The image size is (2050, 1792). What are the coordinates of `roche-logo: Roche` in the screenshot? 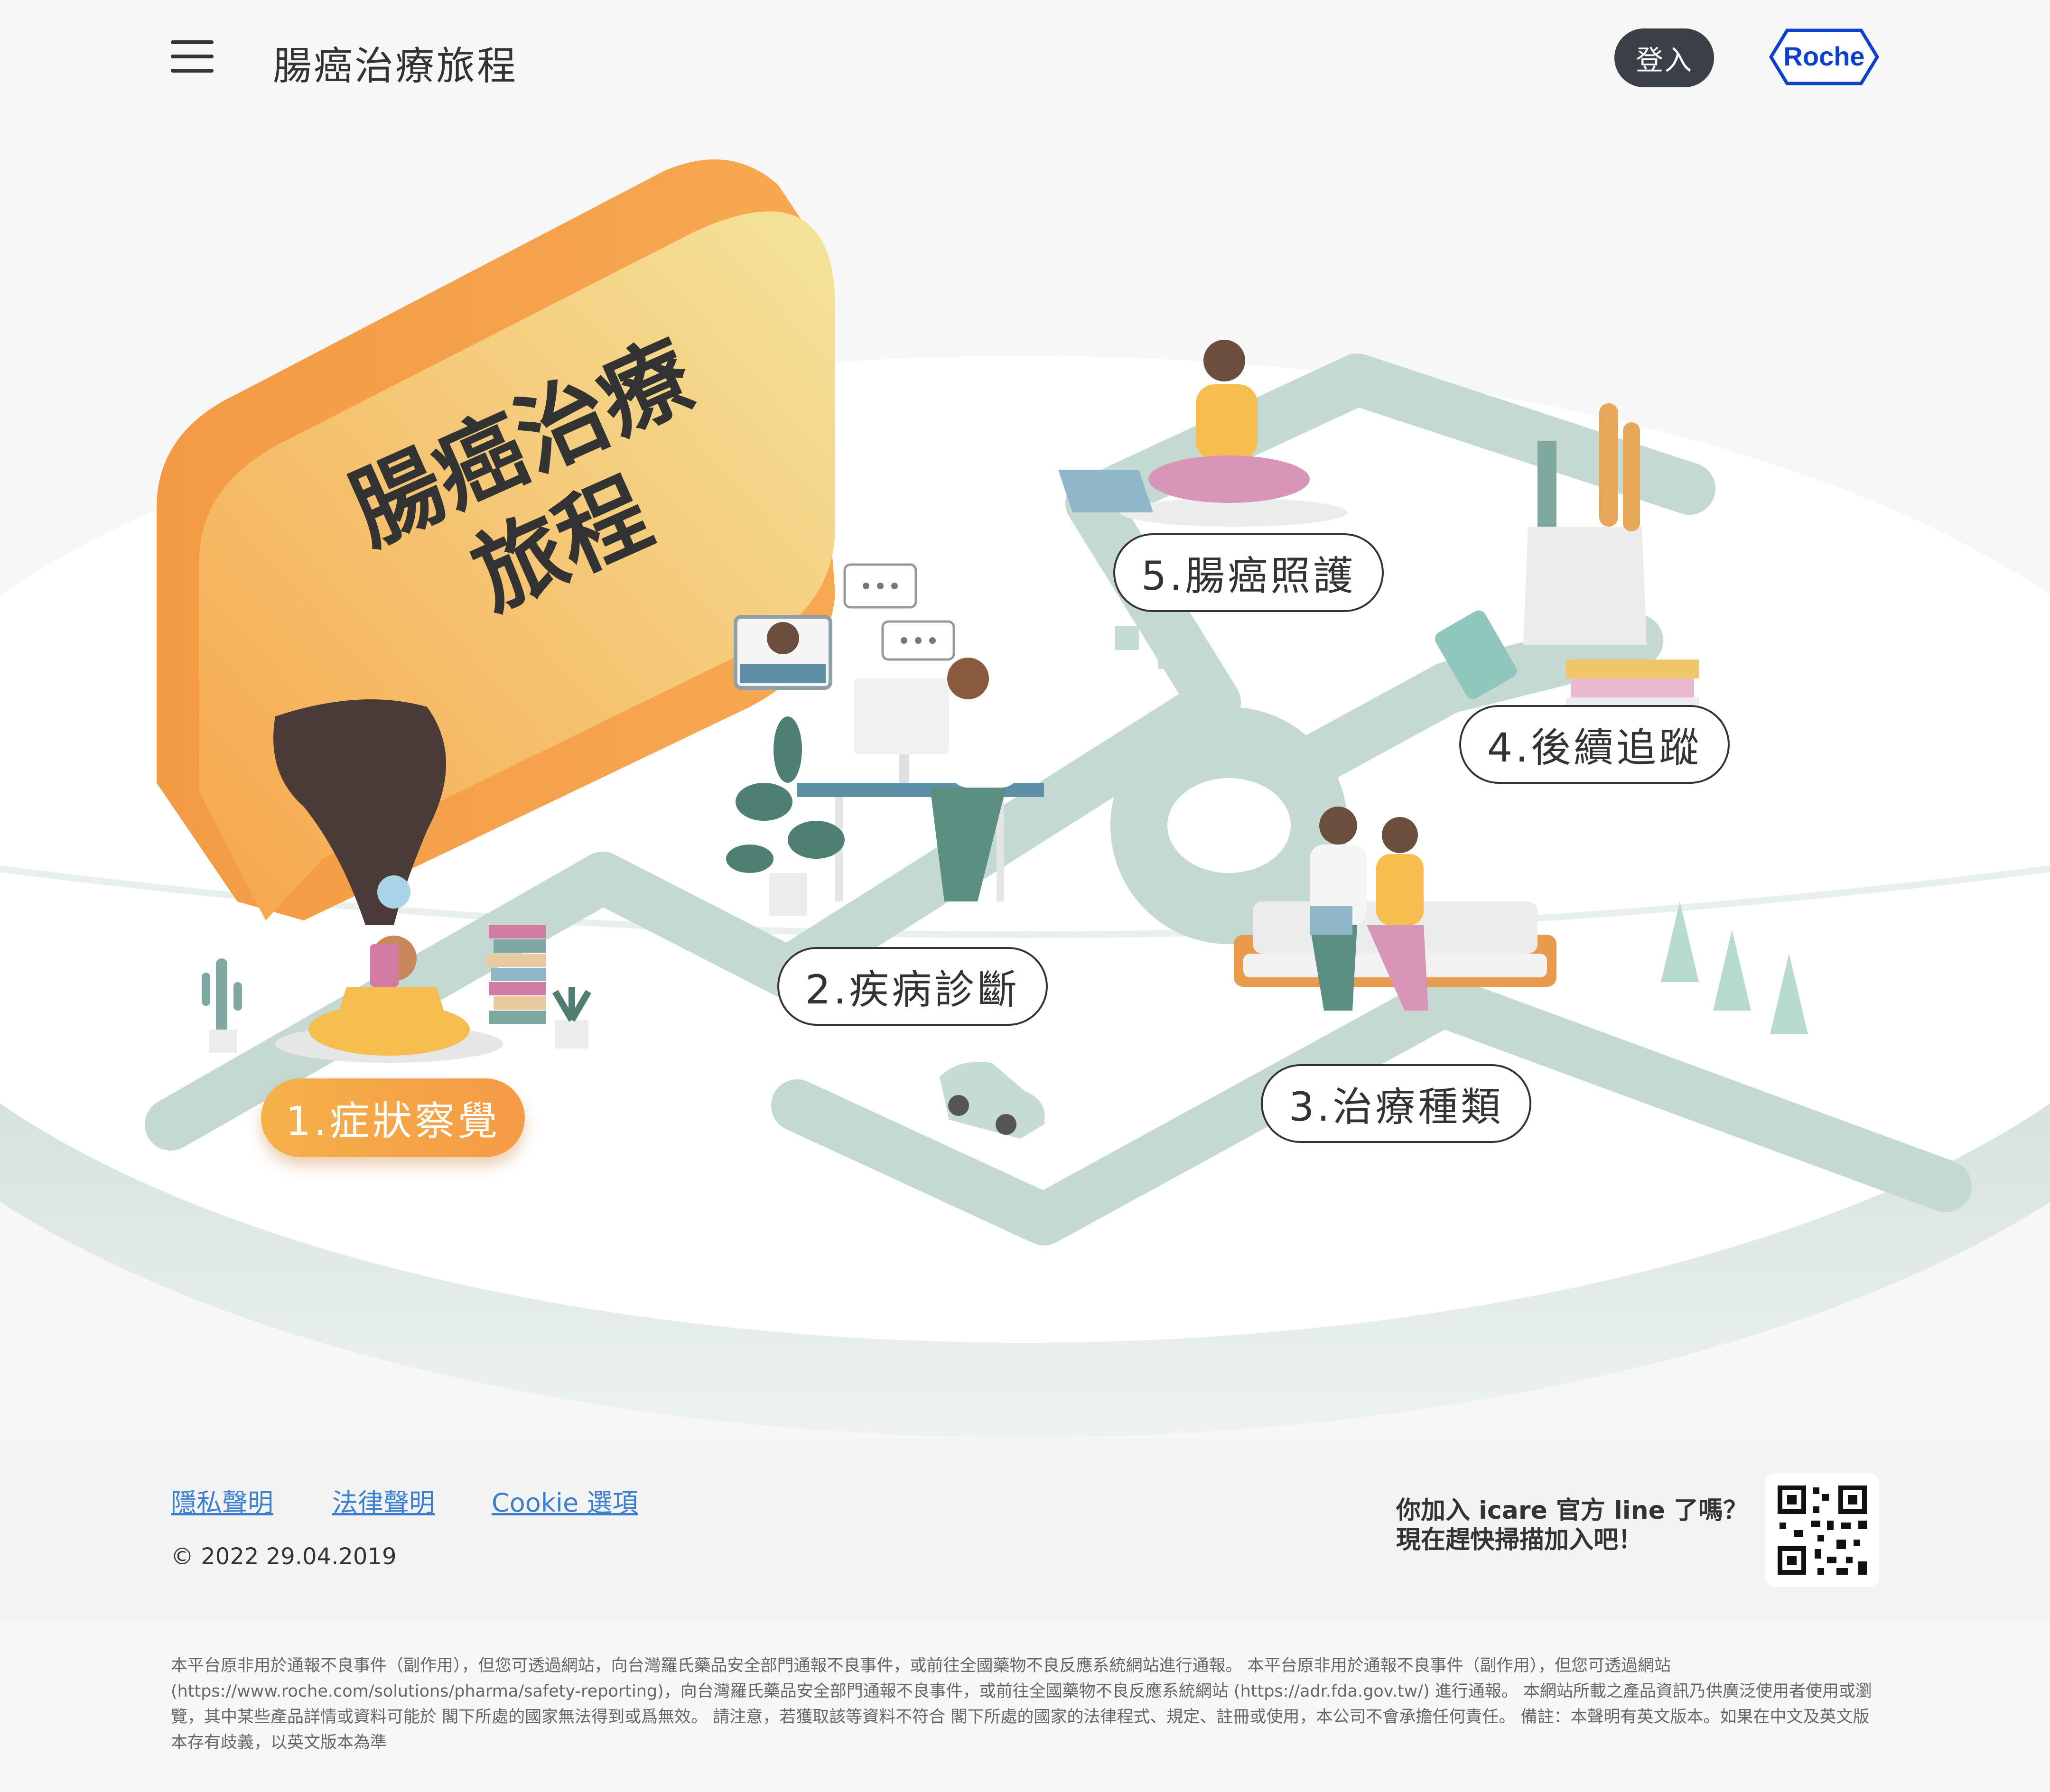 It's located at (1824, 57).